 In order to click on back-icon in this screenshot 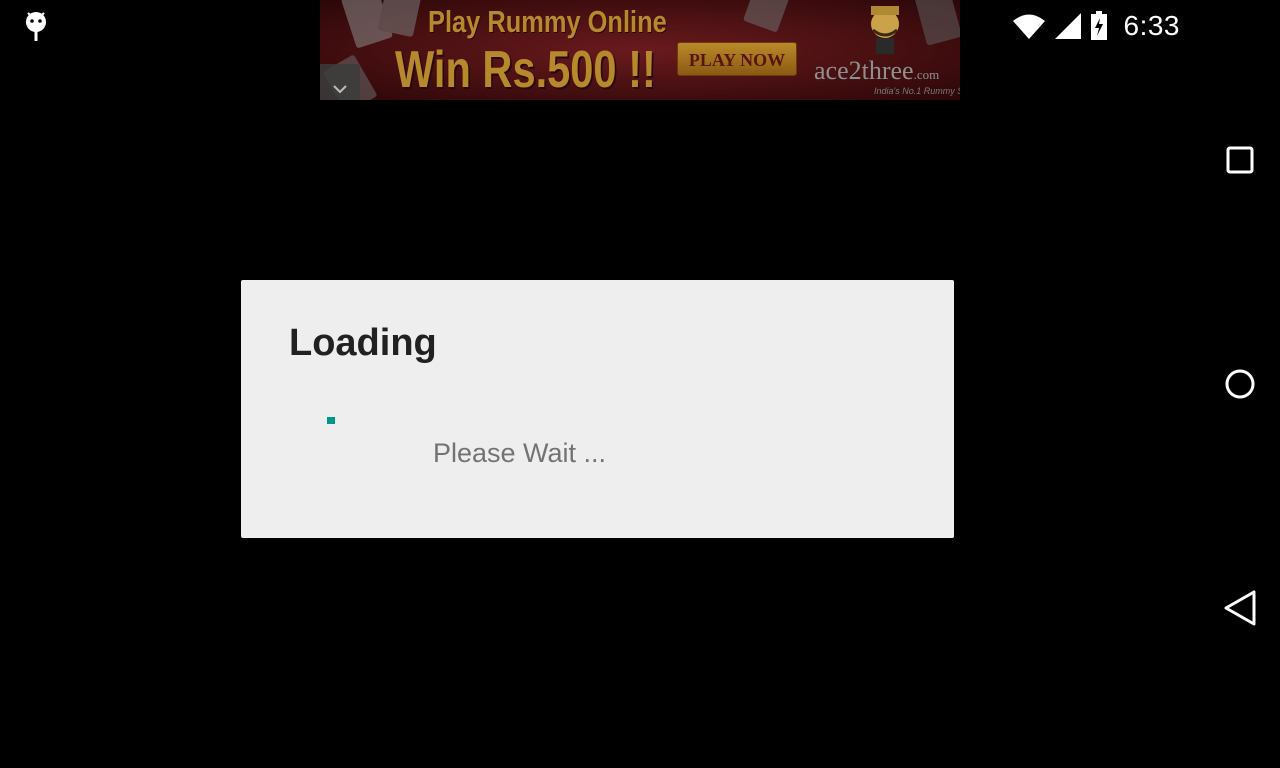, I will do `click(1240, 608)`.